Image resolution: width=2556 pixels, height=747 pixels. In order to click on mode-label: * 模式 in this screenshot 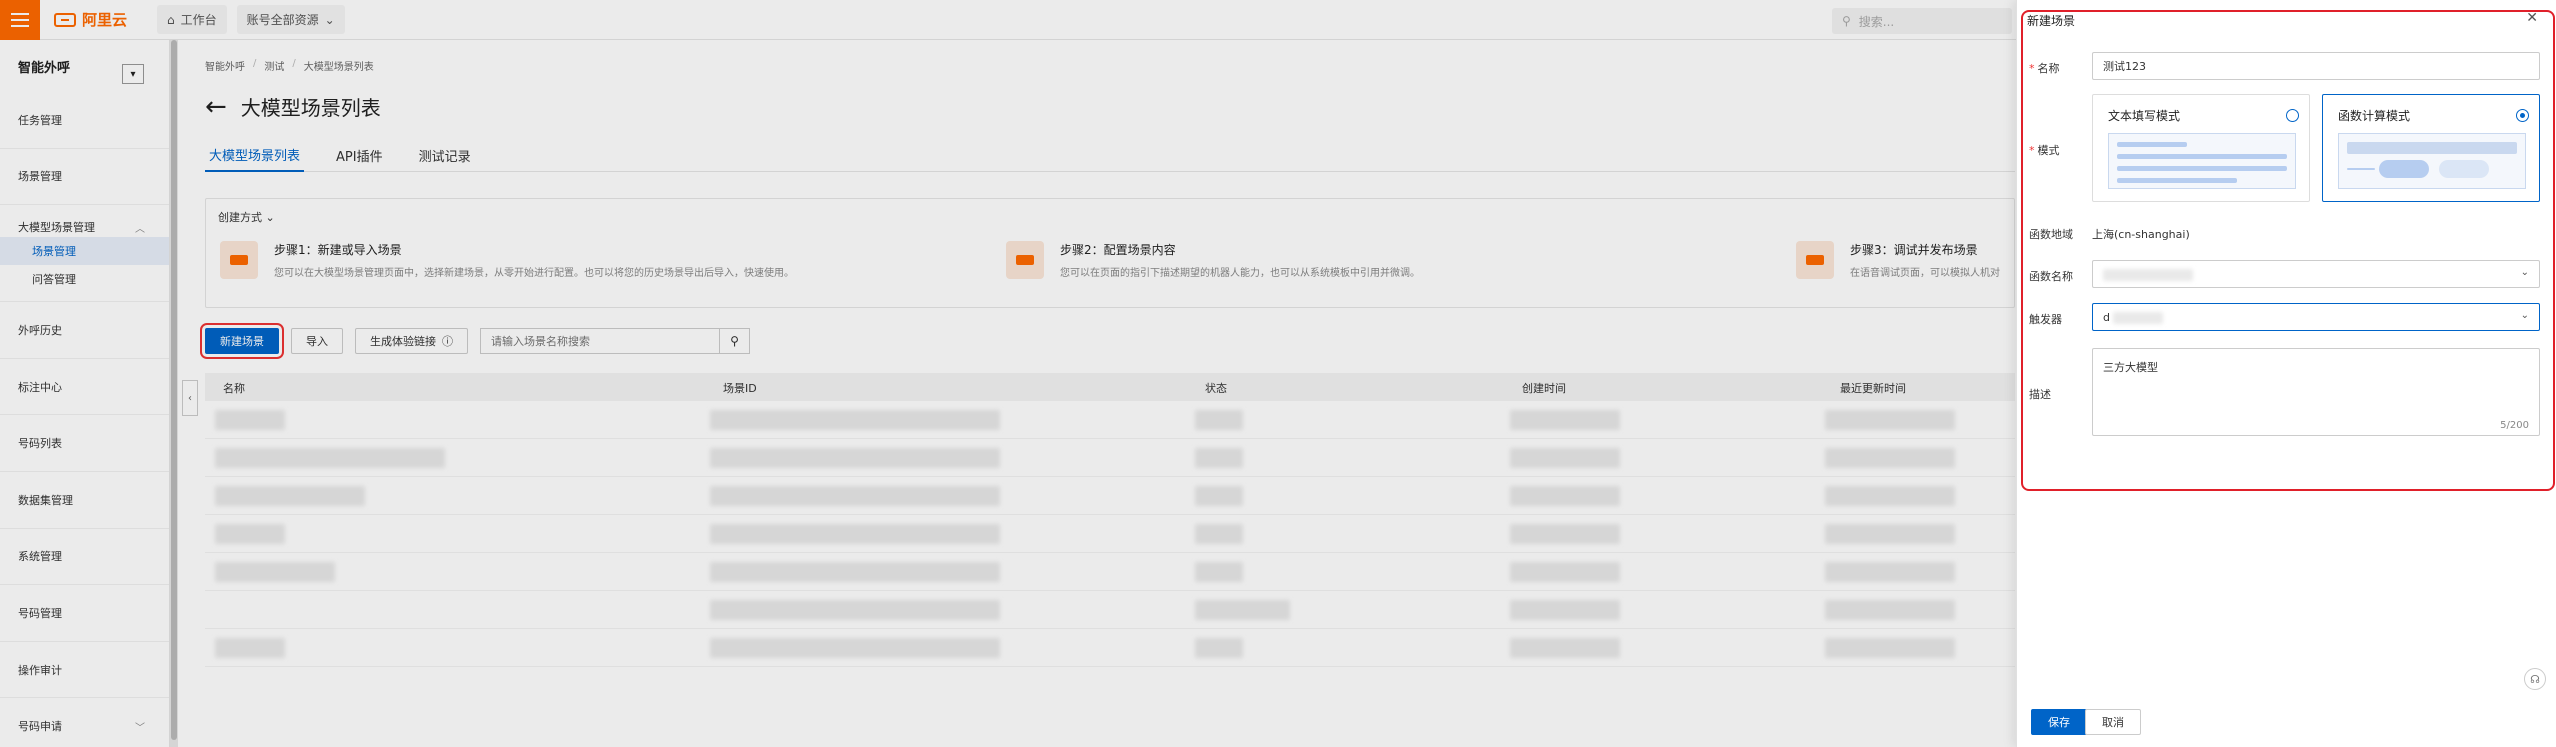, I will do `click(2044, 150)`.